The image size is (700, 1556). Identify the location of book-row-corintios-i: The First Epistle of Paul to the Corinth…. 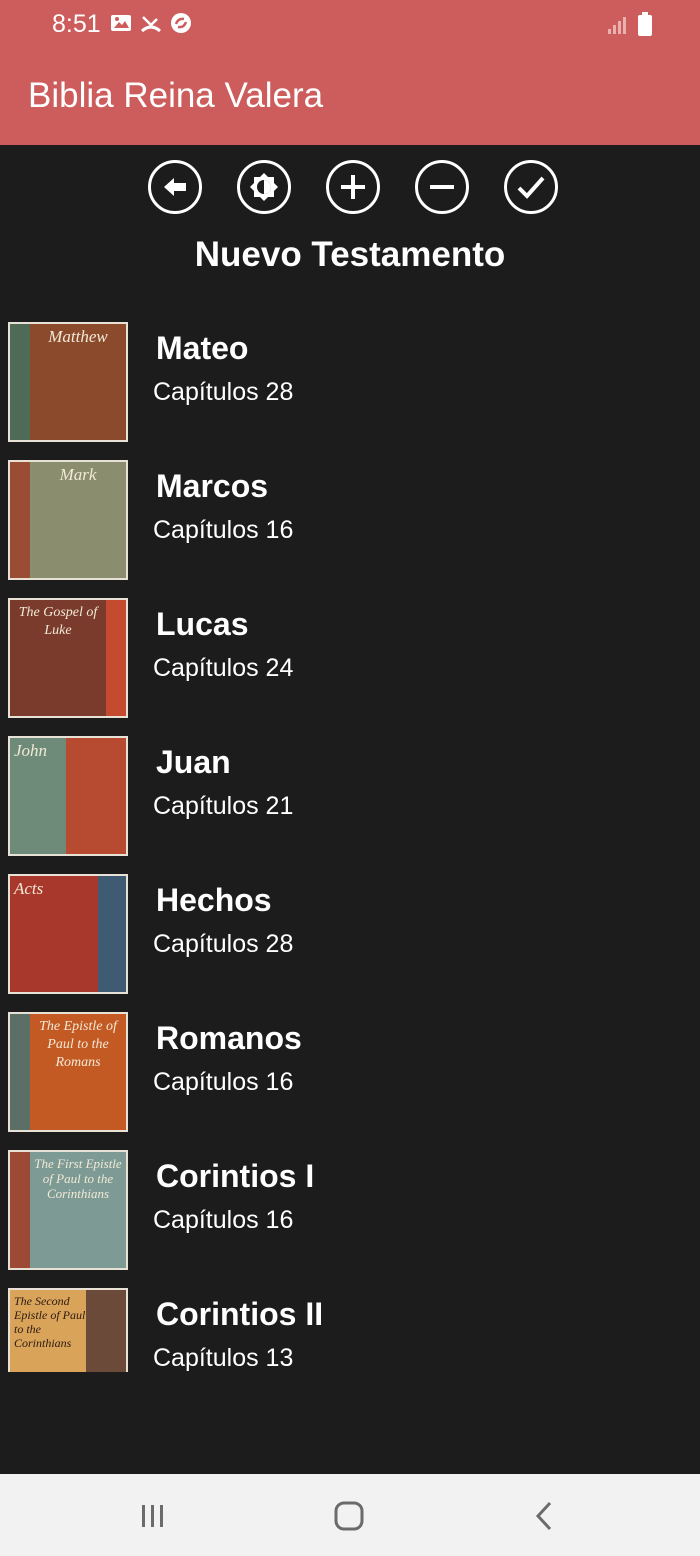
(350, 1219).